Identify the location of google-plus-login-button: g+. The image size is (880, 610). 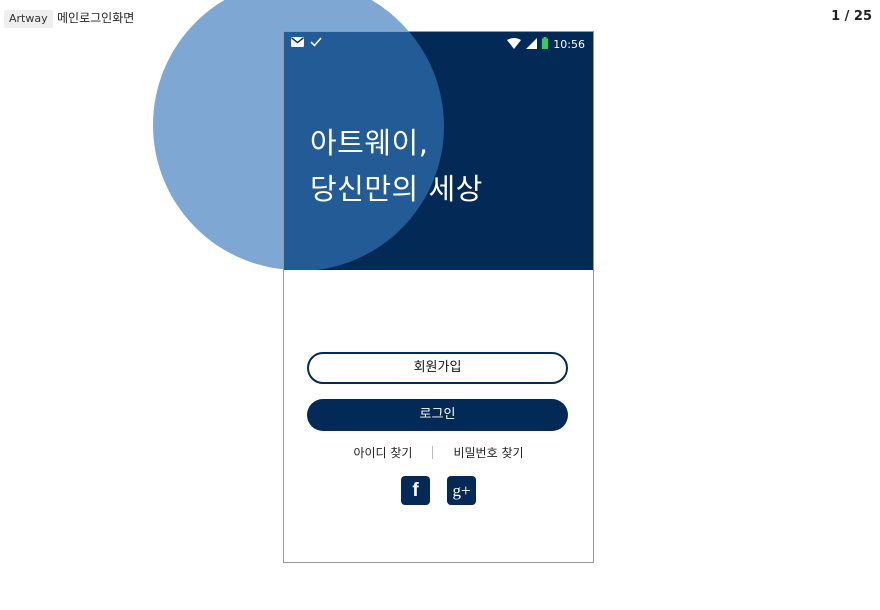
(461, 490).